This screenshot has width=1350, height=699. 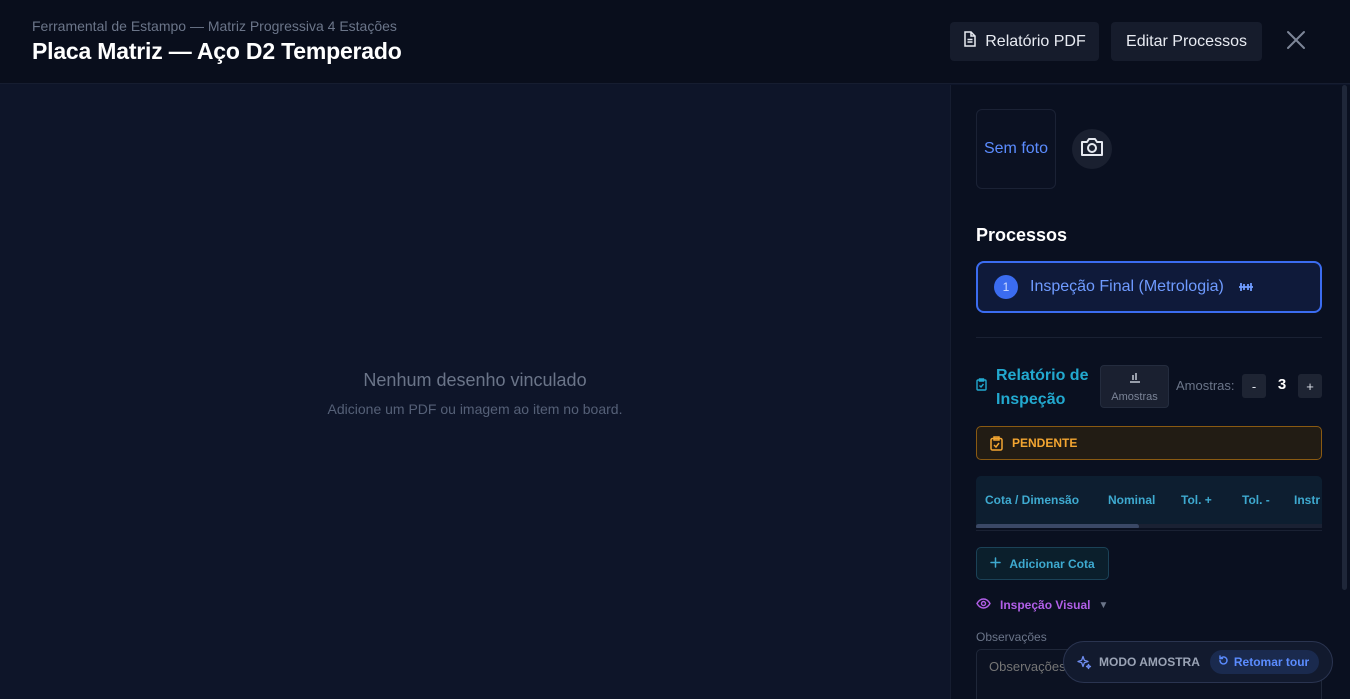 I want to click on samples-button: Amostras, so click(x=1134, y=386).